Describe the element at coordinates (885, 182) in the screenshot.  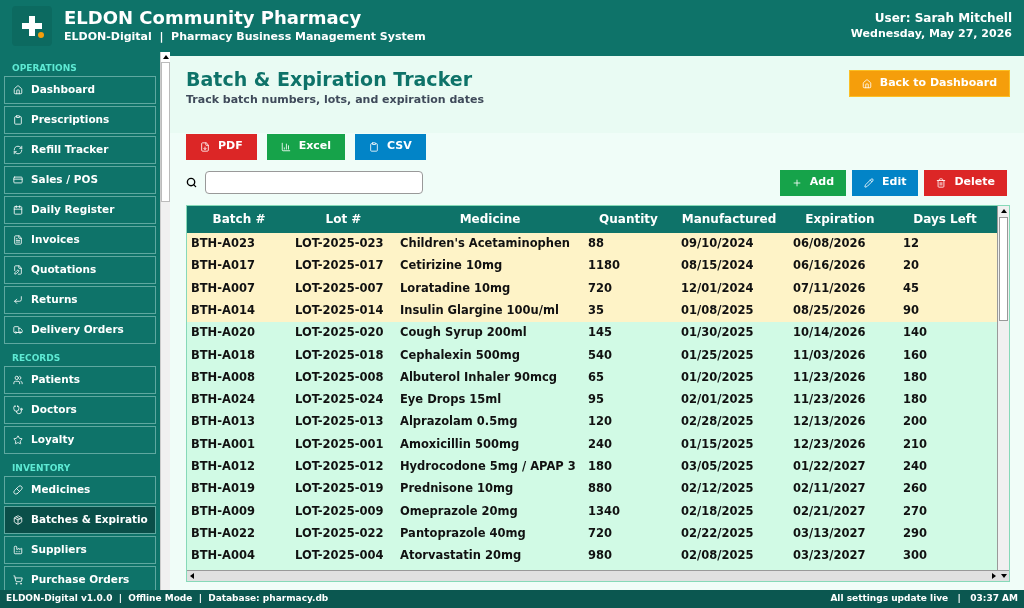
I see `action-button: Edit` at that location.